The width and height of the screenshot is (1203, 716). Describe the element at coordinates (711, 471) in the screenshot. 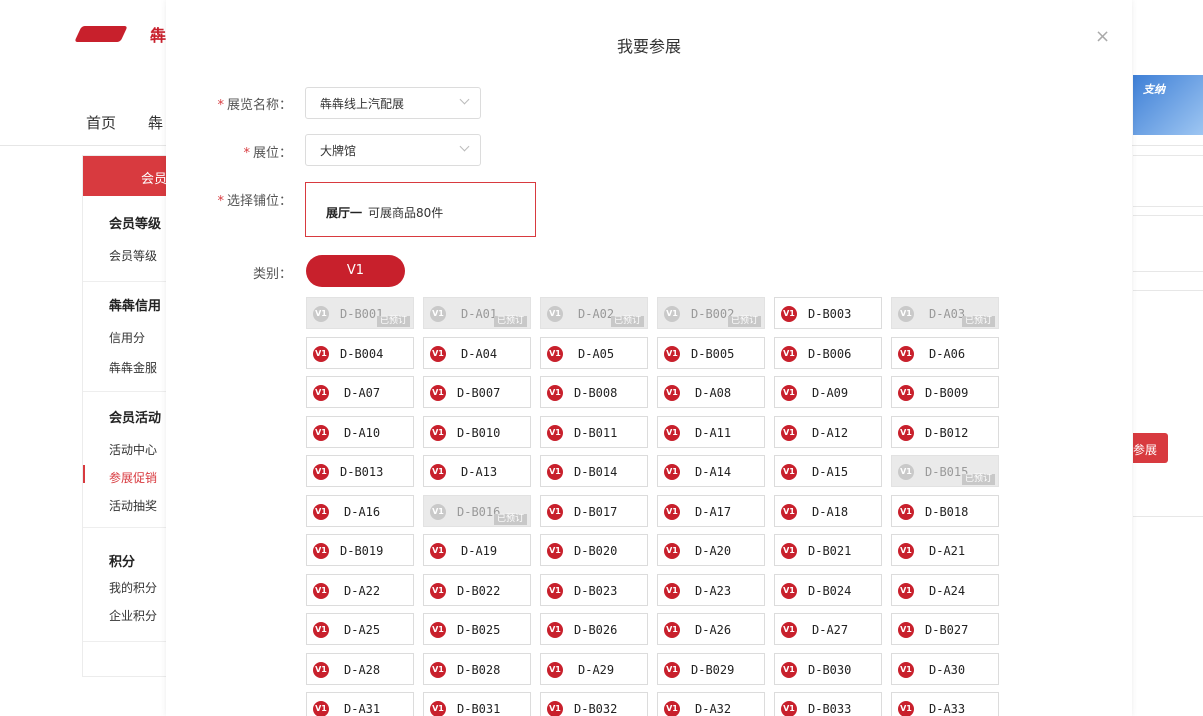

I see `booth-cell: V1 D-A14` at that location.